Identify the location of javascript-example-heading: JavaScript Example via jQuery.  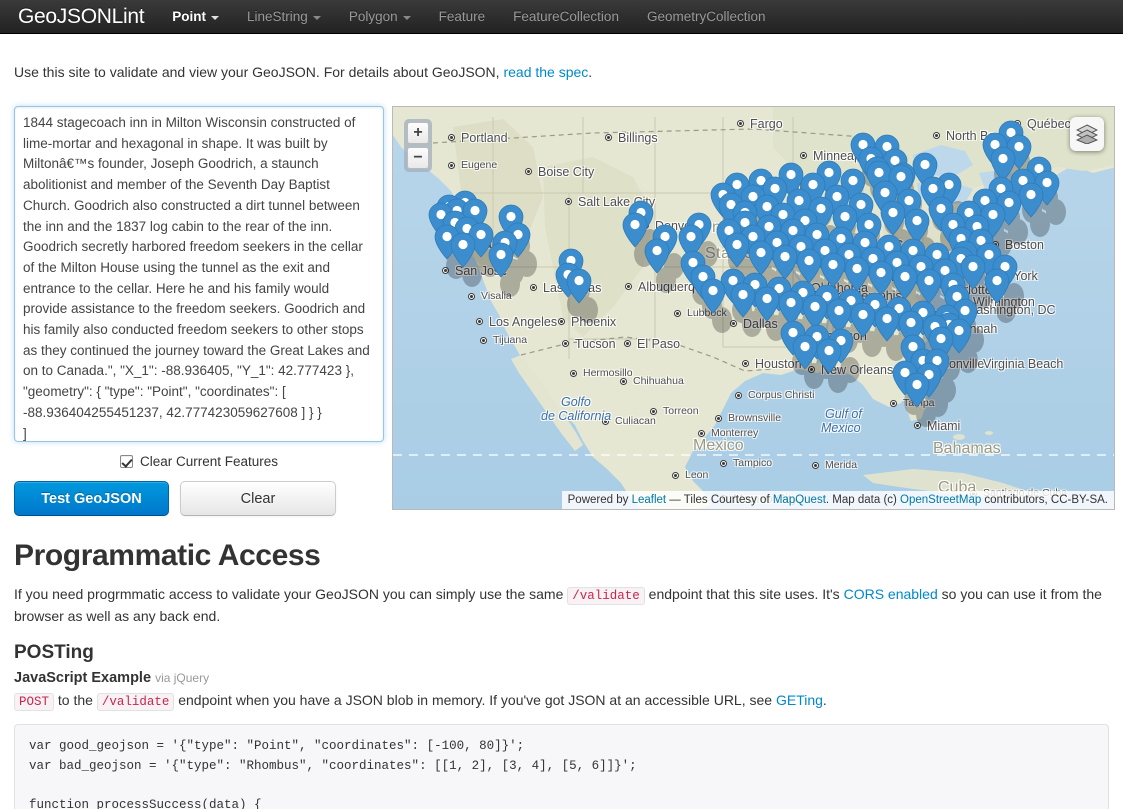
(561, 678).